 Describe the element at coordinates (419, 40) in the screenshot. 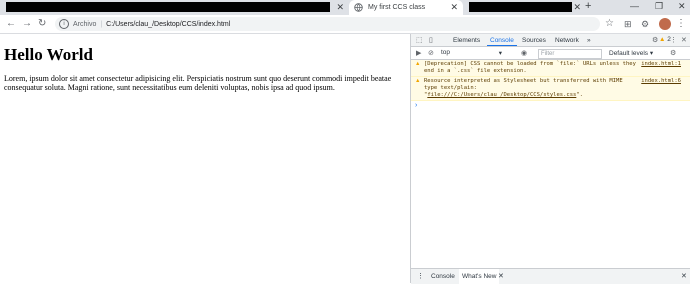

I see `inspect-element-icon: ⬚` at that location.